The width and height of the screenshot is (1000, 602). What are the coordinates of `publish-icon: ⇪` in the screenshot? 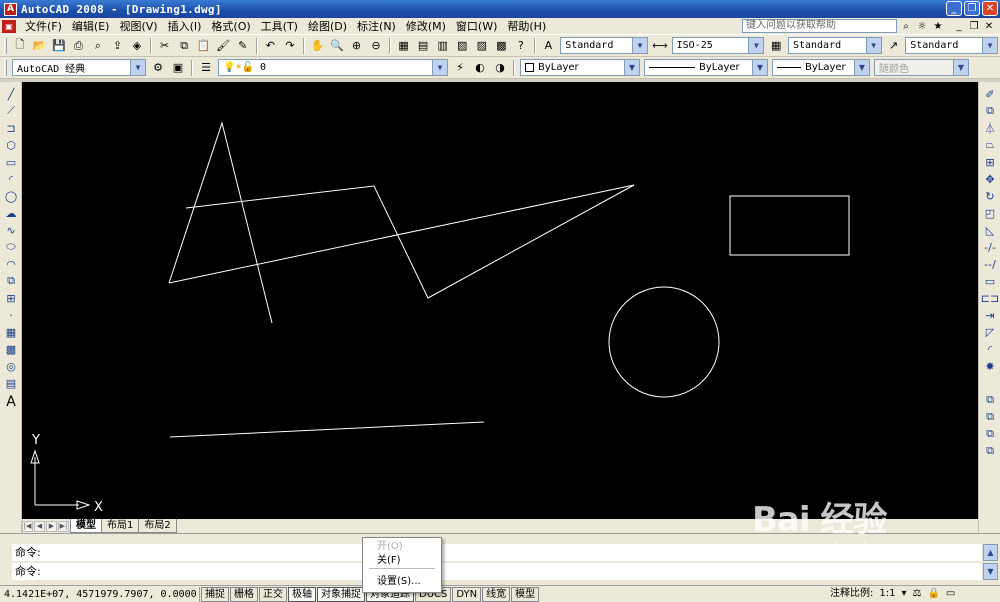 It's located at (118, 46).